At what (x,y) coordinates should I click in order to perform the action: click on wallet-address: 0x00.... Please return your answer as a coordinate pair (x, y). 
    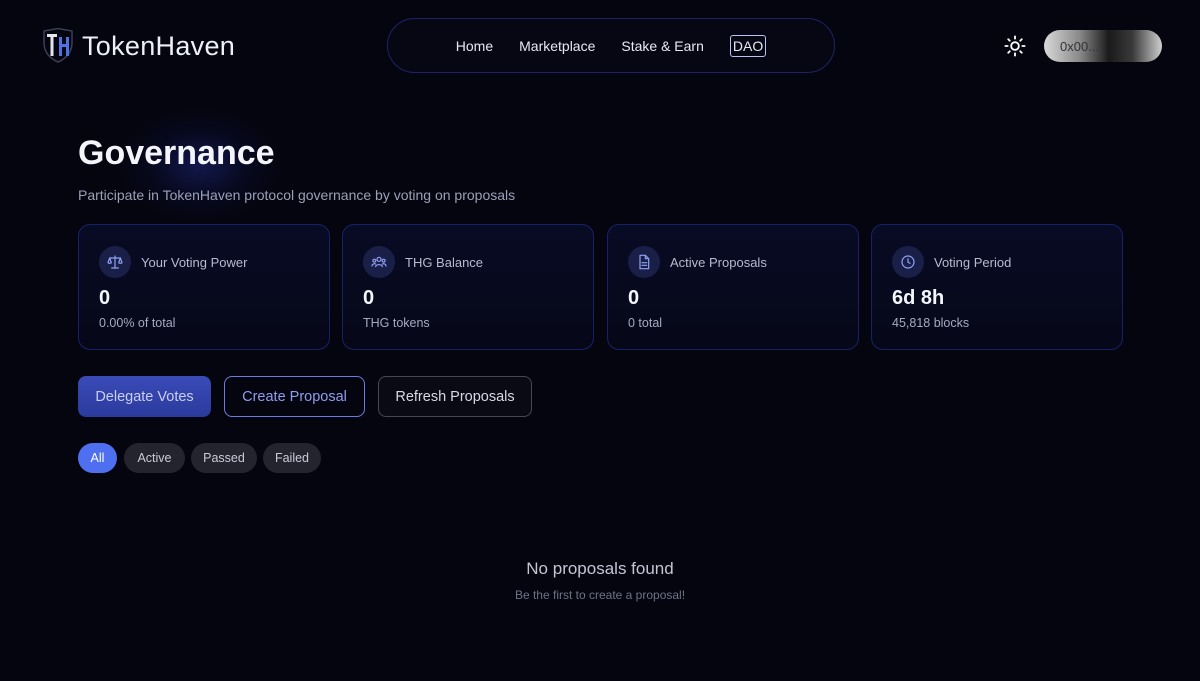
    Looking at the image, I should click on (1080, 46).